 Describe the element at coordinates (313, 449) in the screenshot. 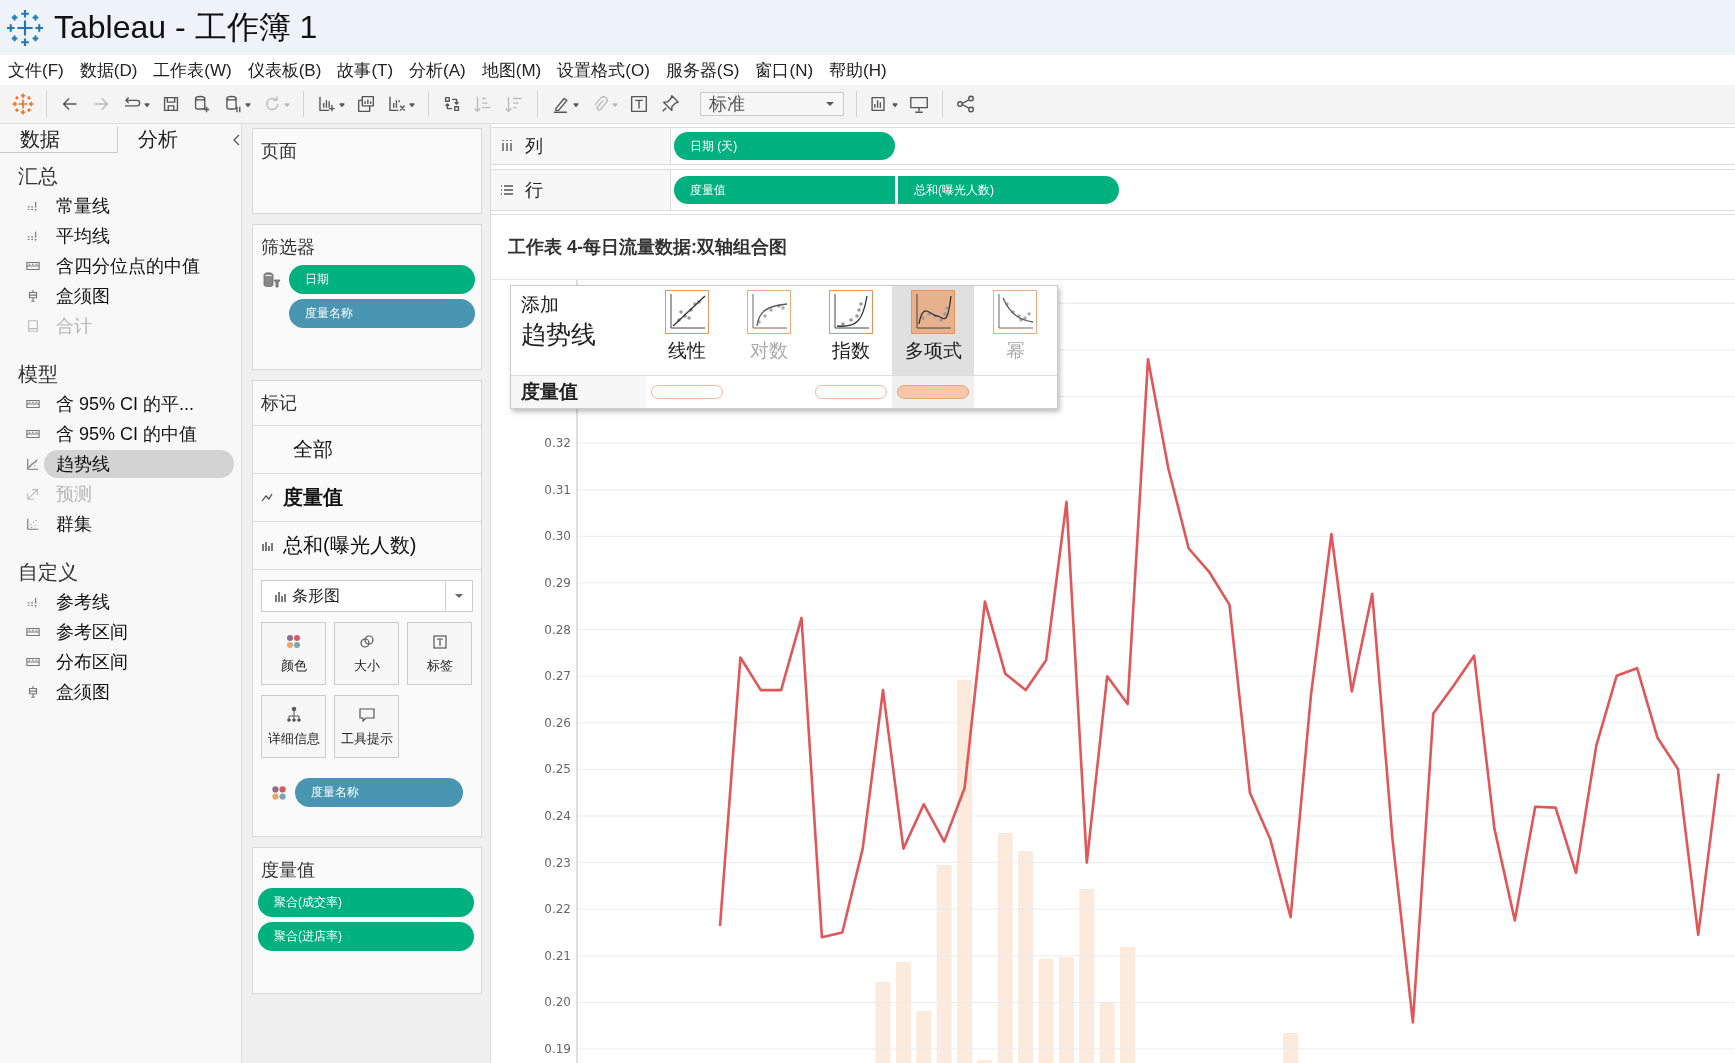

I see `marks-tab: 全部` at that location.